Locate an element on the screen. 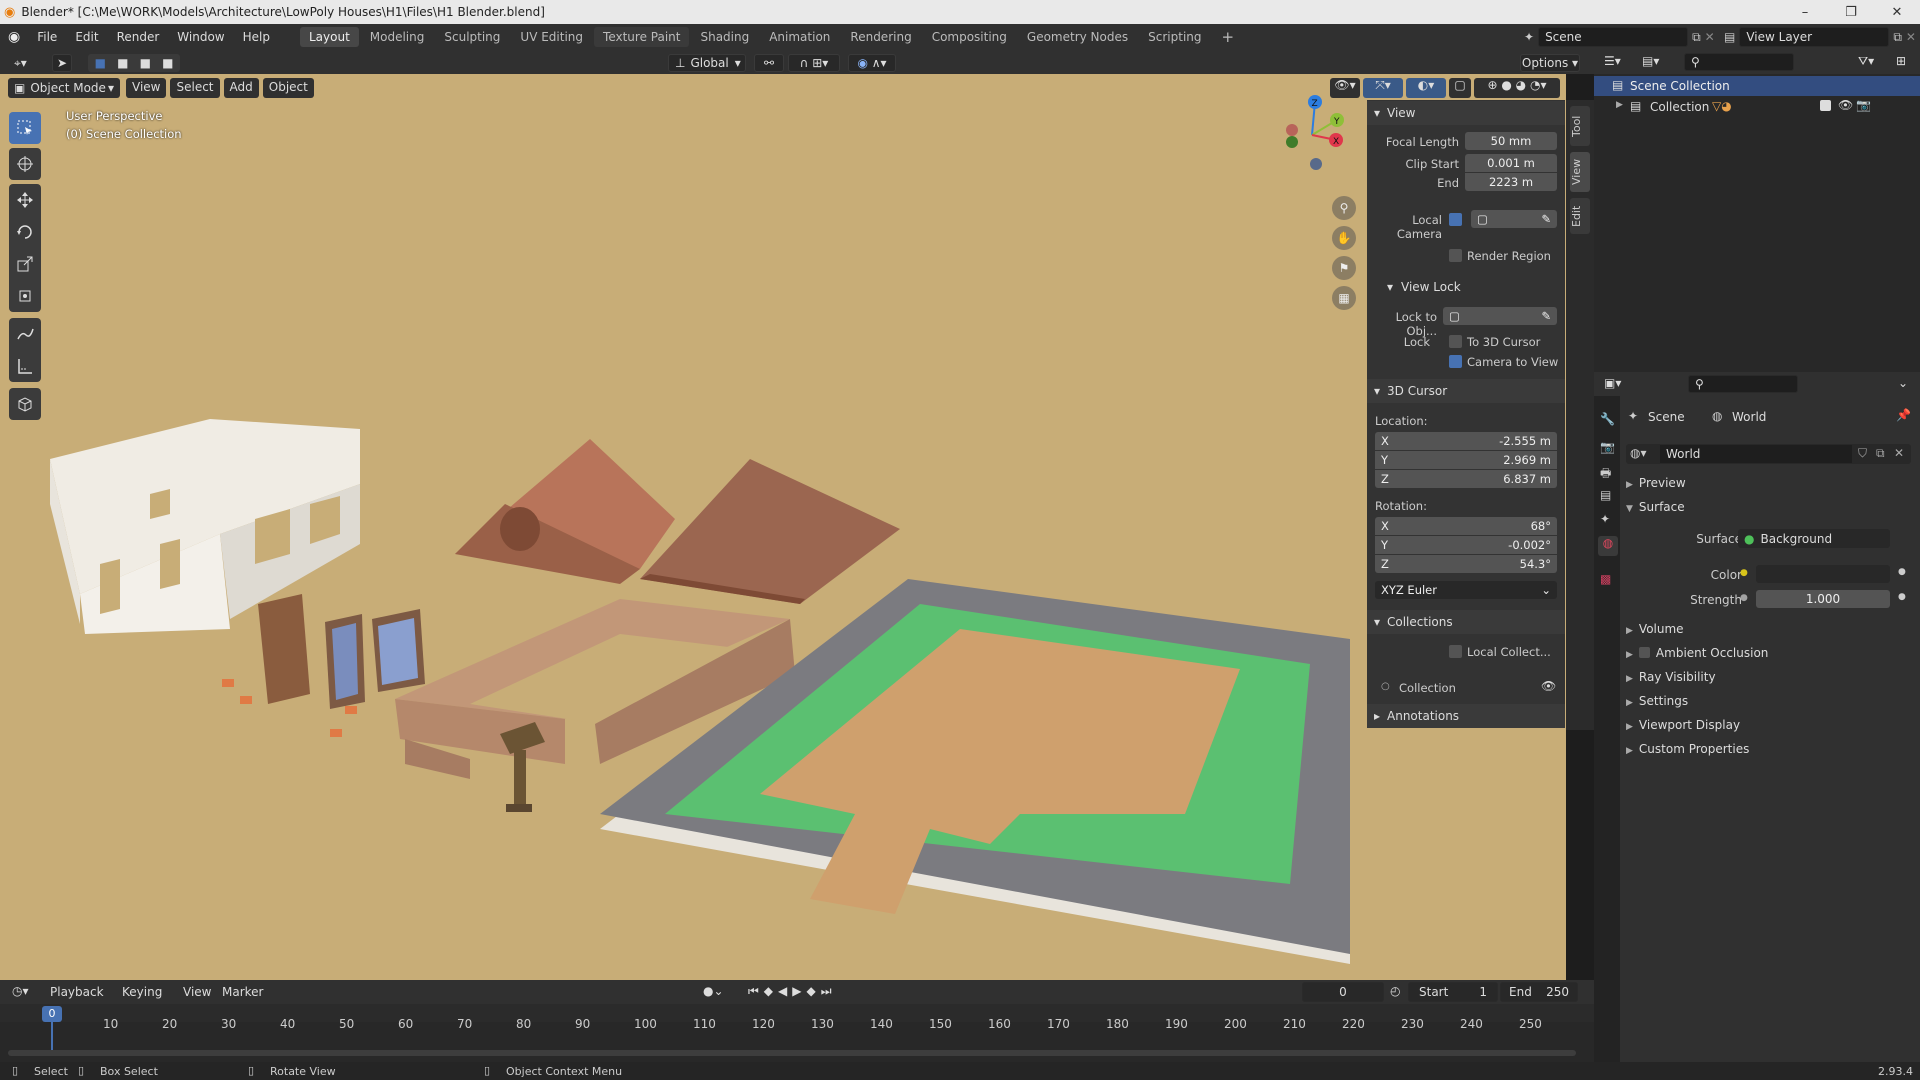  filter-icon: ⛛▾ is located at coordinates (1866, 61).